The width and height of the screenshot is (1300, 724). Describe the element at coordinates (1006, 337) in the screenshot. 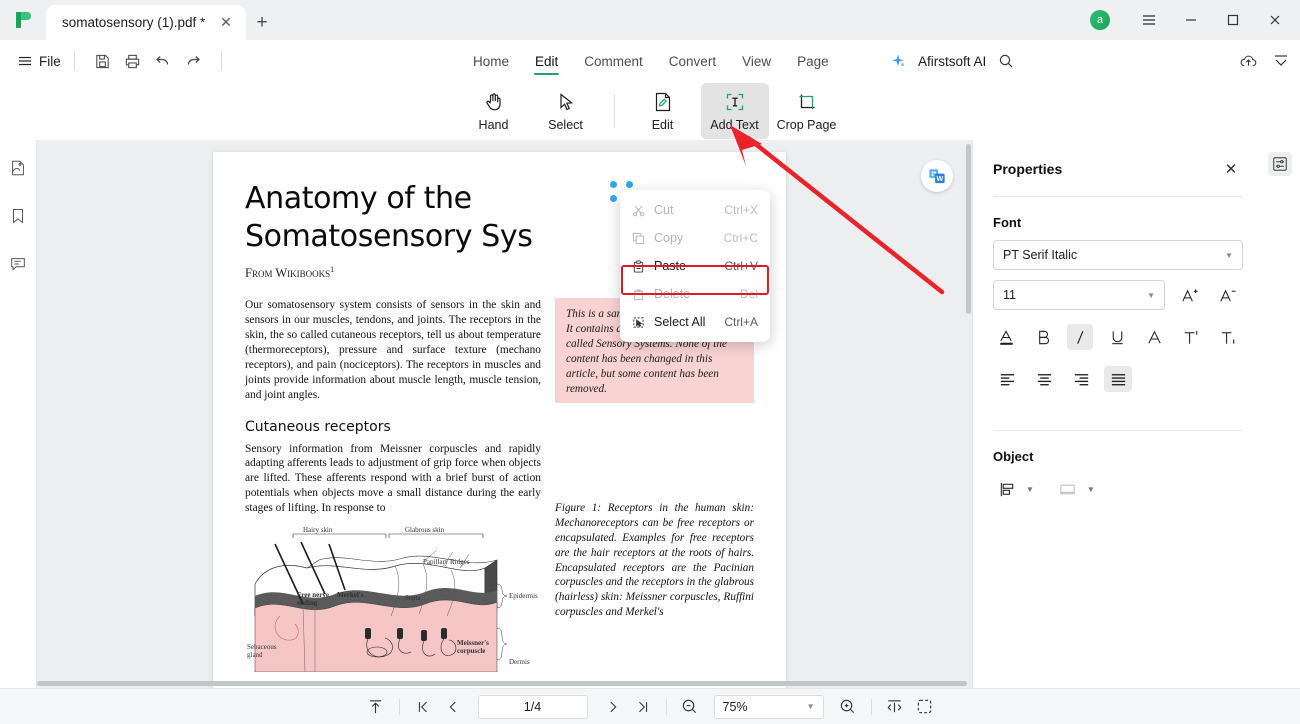

I see `font-color-icon` at that location.